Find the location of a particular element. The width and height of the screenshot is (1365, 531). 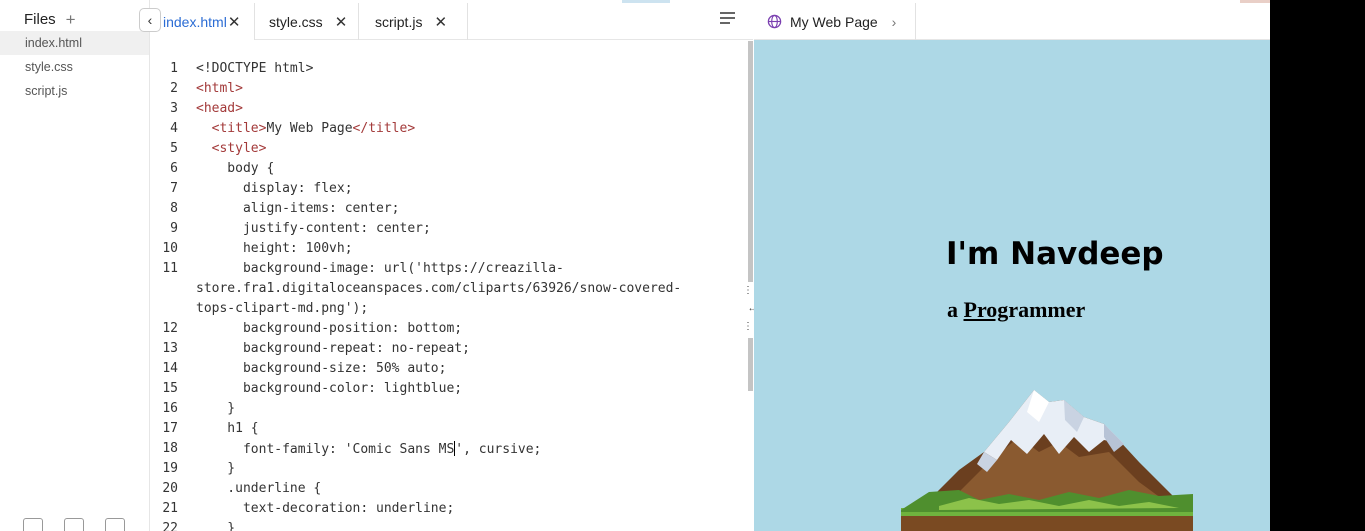

code-line: h1 { is located at coordinates (227, 428).